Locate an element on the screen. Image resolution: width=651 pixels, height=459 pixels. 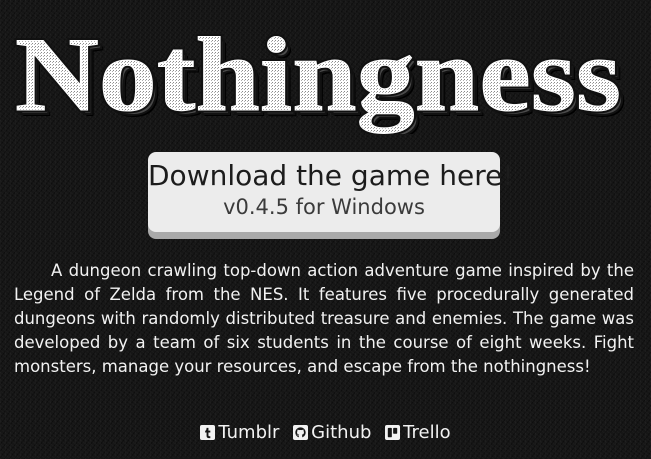
download-button-version: v0.4.5 for Windows is located at coordinates (324, 207).